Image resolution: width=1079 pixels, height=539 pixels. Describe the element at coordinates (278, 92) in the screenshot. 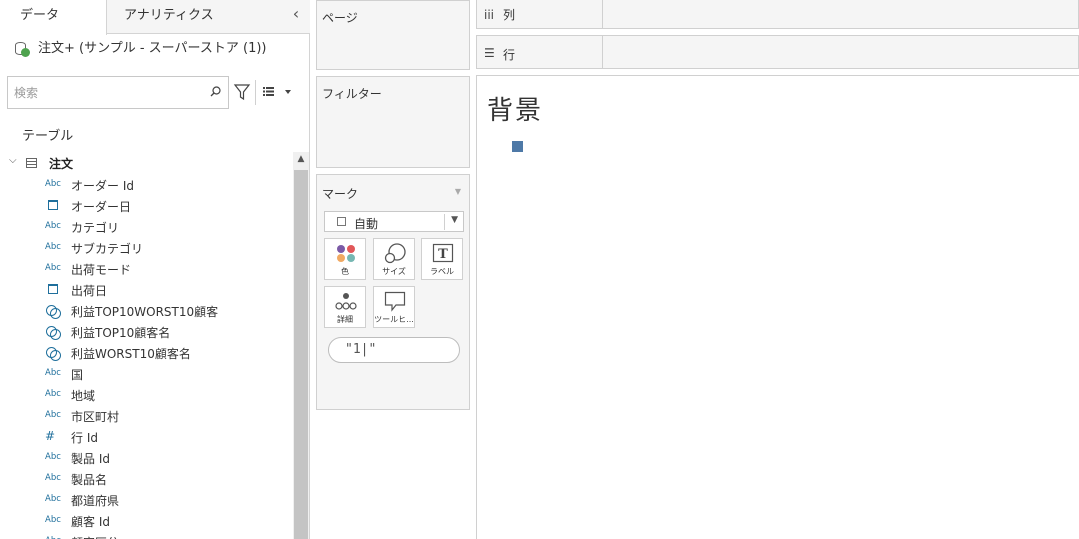

I see `view-options-icon` at that location.